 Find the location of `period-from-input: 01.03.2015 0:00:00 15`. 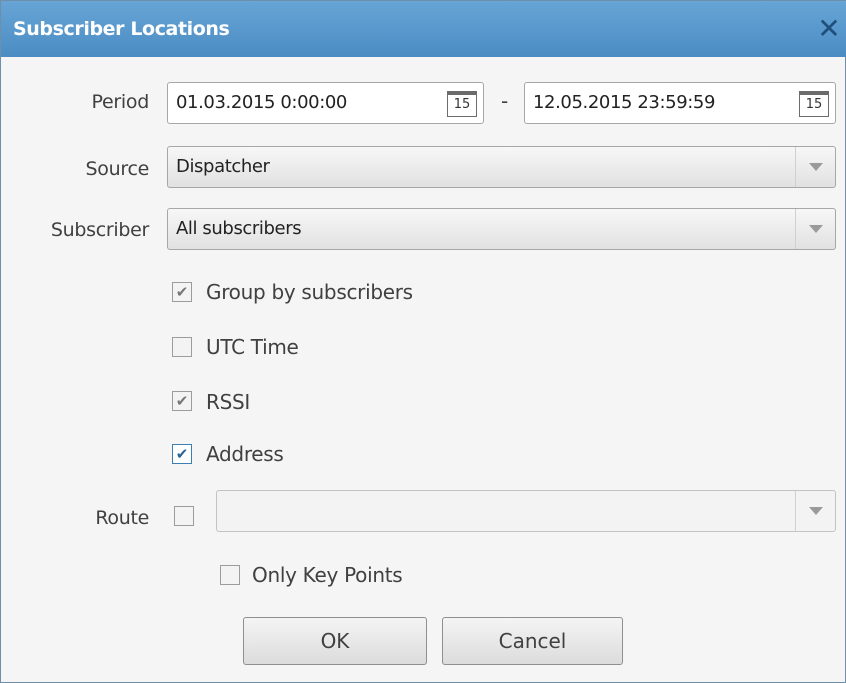

period-from-input: 01.03.2015 0:00:00 15 is located at coordinates (325, 103).